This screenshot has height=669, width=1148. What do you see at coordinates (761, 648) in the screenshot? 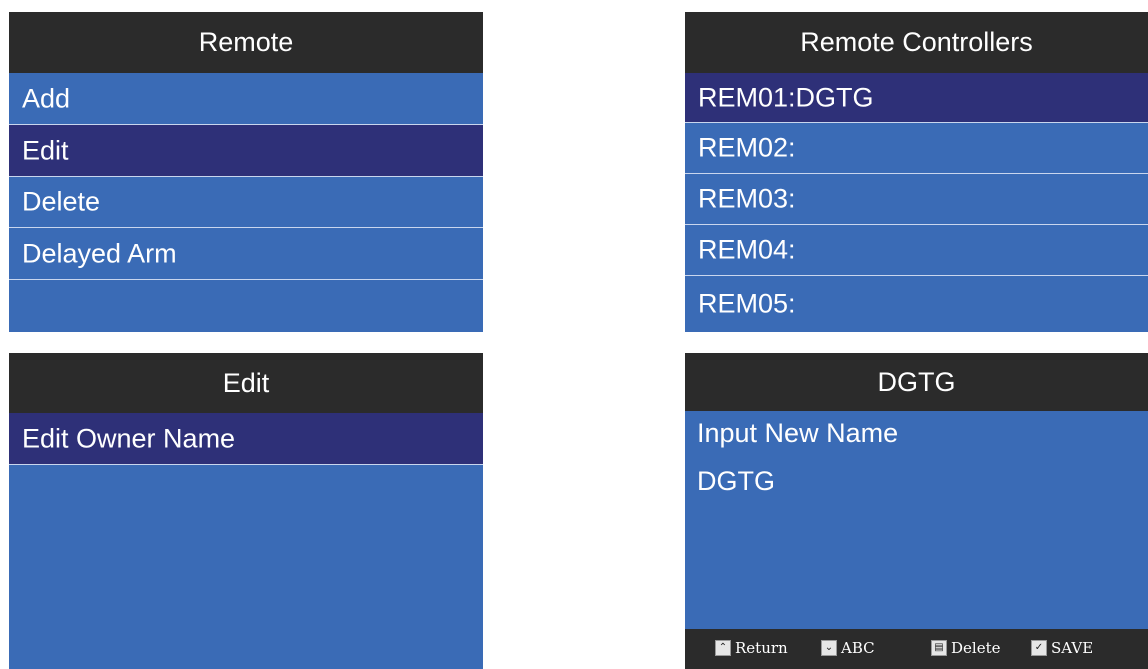
I see `return-label: Return` at bounding box center [761, 648].